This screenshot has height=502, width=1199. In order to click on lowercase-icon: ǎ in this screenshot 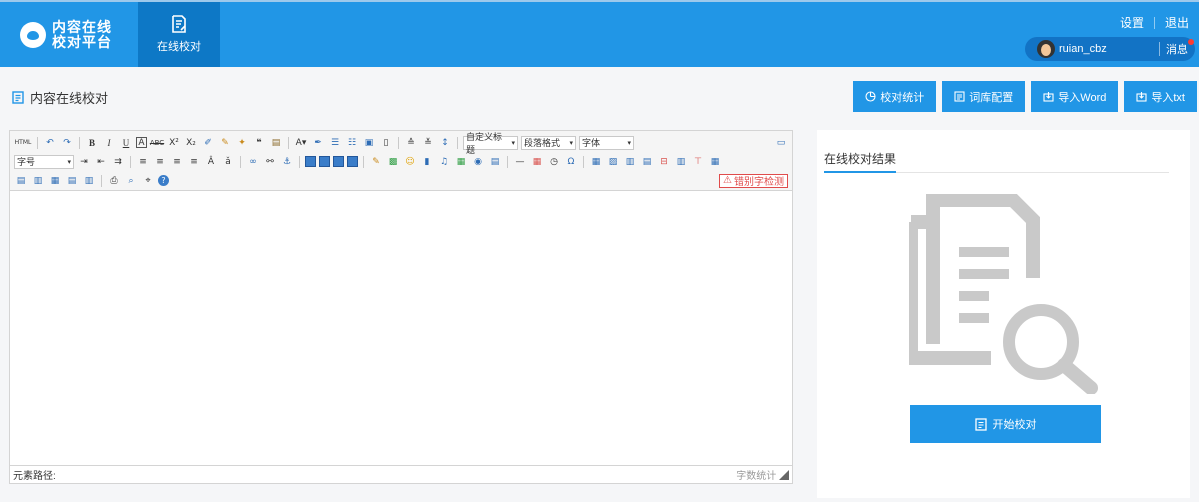, I will do `click(228, 162)`.